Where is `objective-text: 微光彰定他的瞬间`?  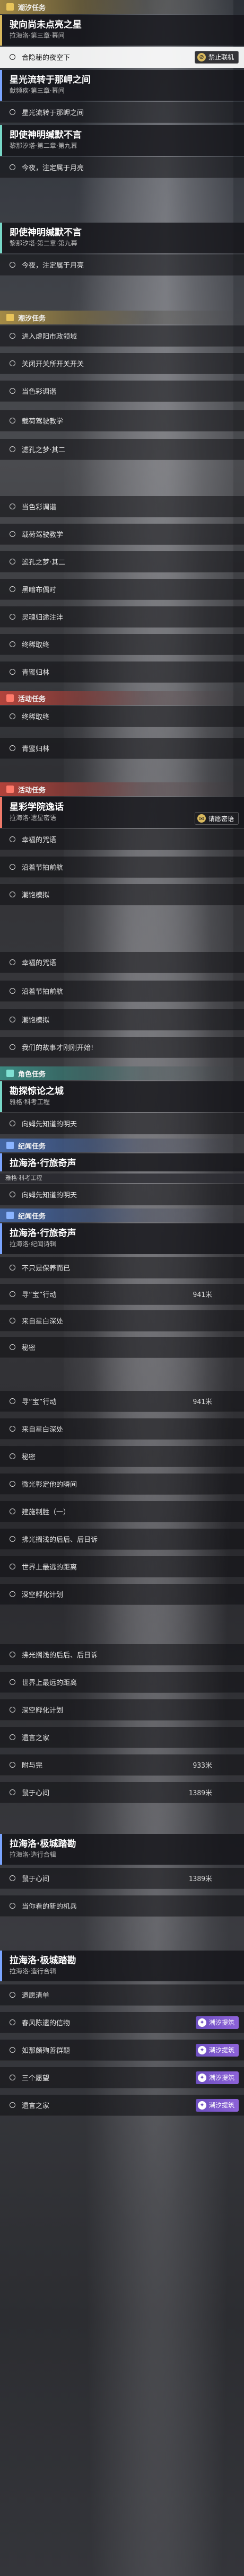 objective-text: 微光彰定他的瞬间 is located at coordinates (50, 1485).